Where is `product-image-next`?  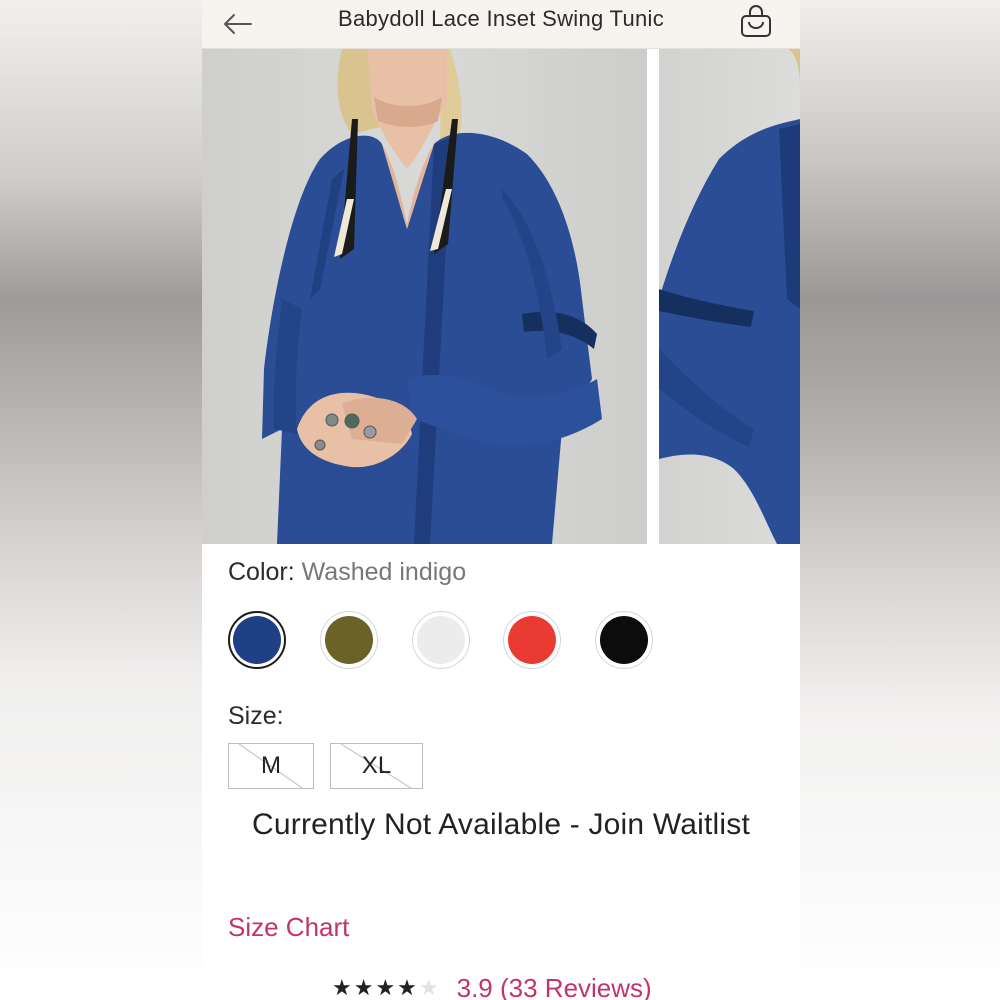
product-image-next is located at coordinates (729, 296).